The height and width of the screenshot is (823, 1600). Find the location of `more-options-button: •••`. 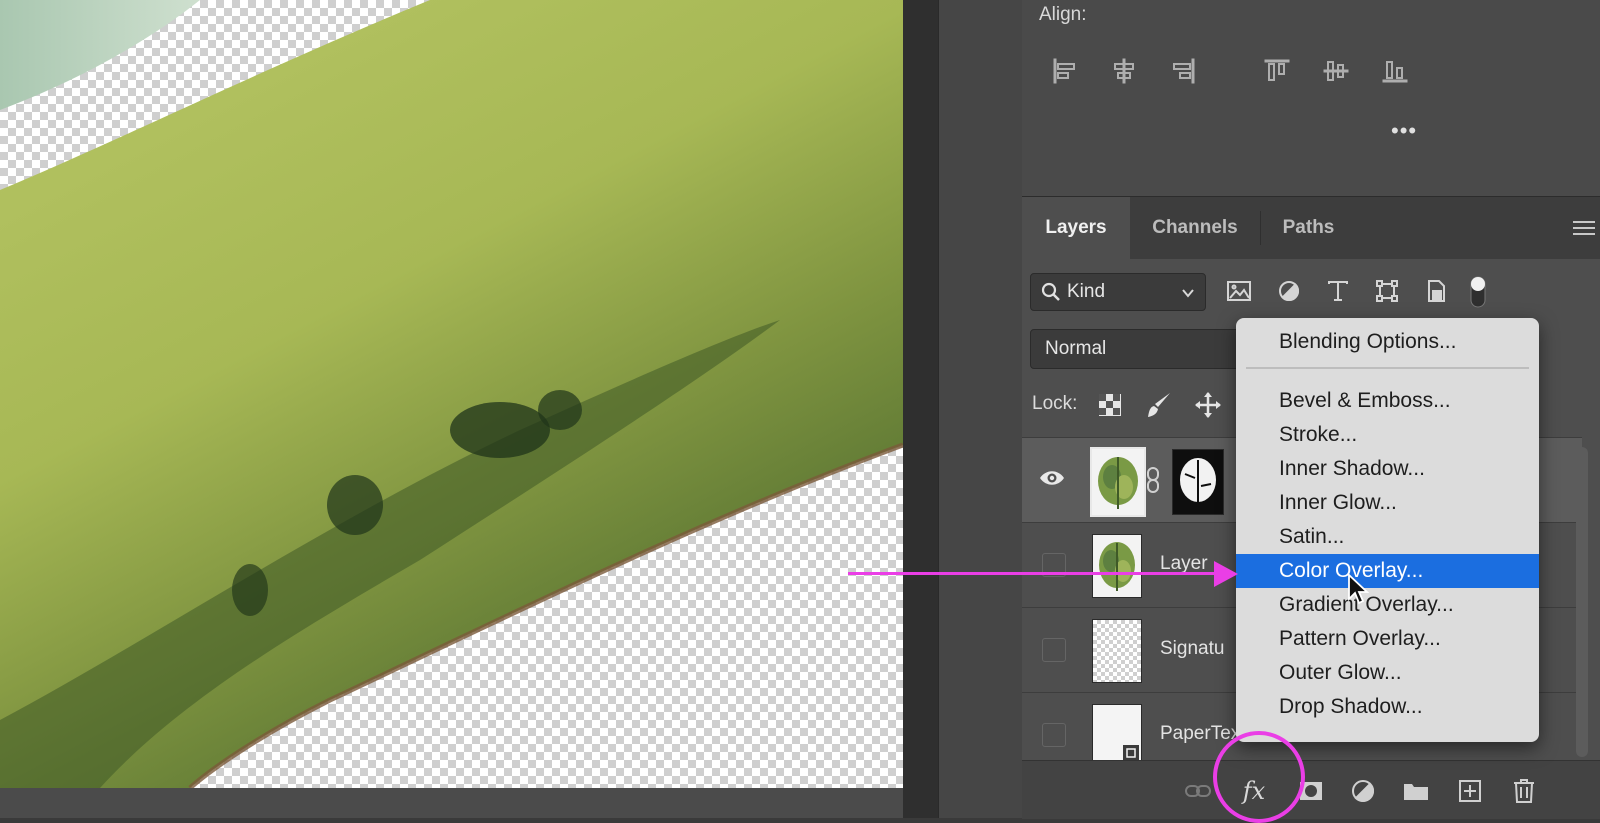

more-options-button: ••• is located at coordinates (1404, 131).